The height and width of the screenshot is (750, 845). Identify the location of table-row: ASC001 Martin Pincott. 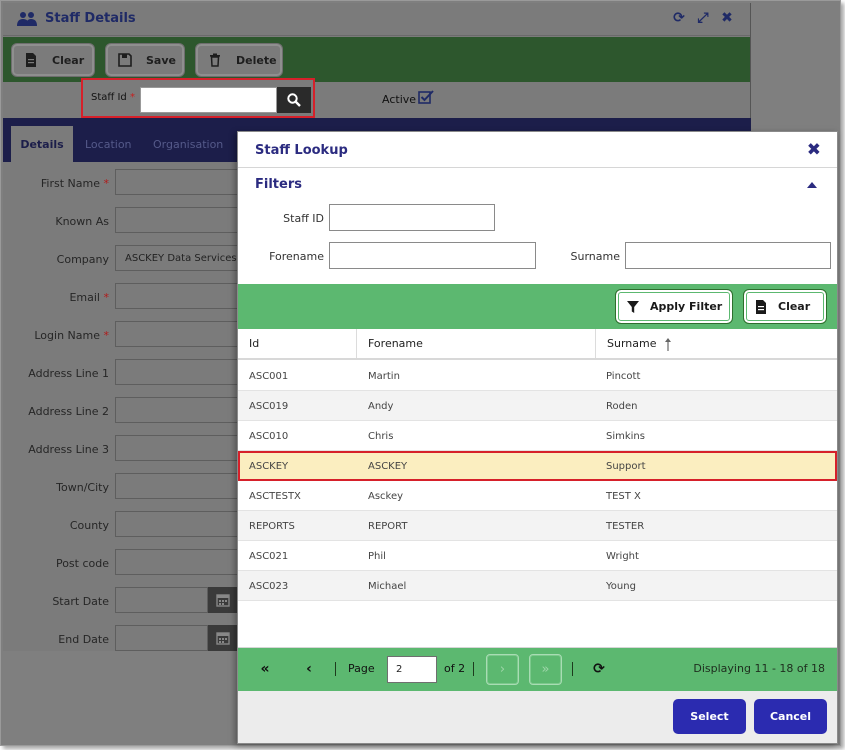
(537, 376).